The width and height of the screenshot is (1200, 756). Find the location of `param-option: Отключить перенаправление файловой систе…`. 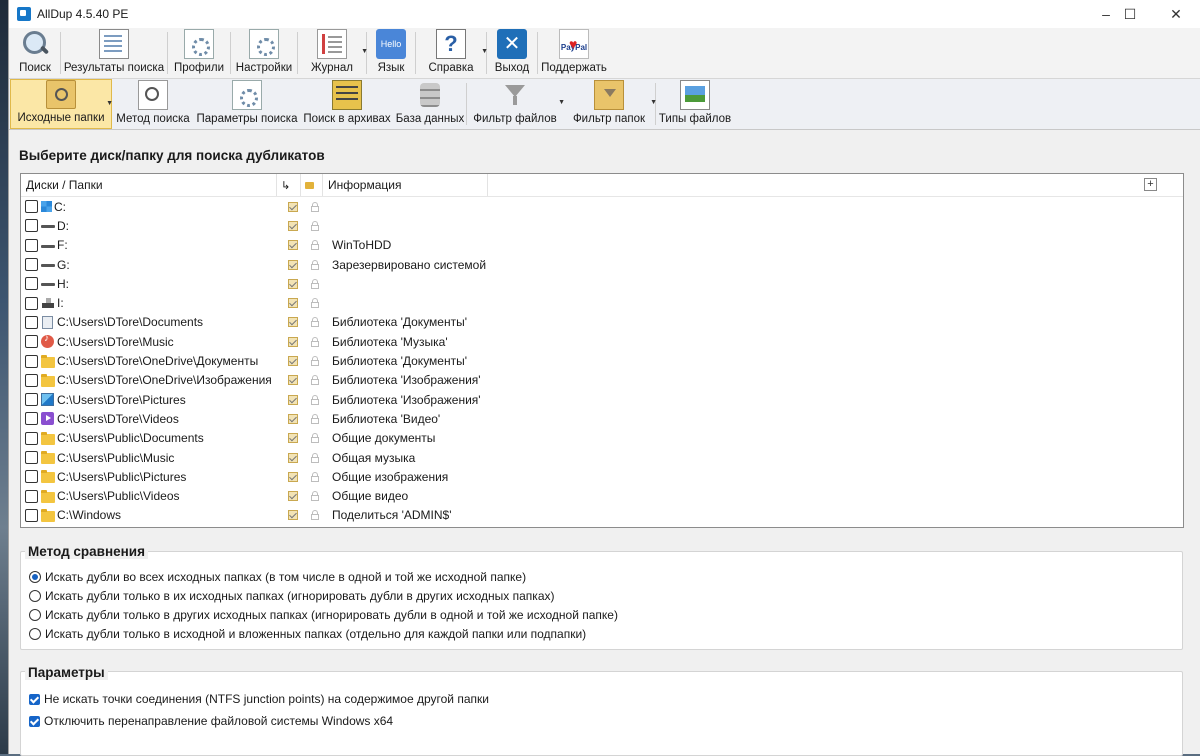

param-option: Отключить перенаправление файловой систе… is located at coordinates (601, 721).